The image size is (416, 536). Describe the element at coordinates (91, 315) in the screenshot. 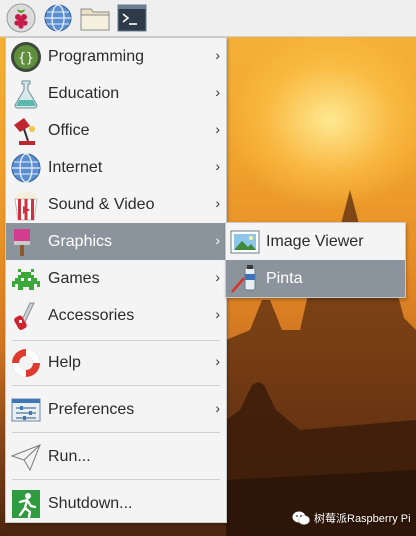

I see `menu-item-label: Accessories` at that location.